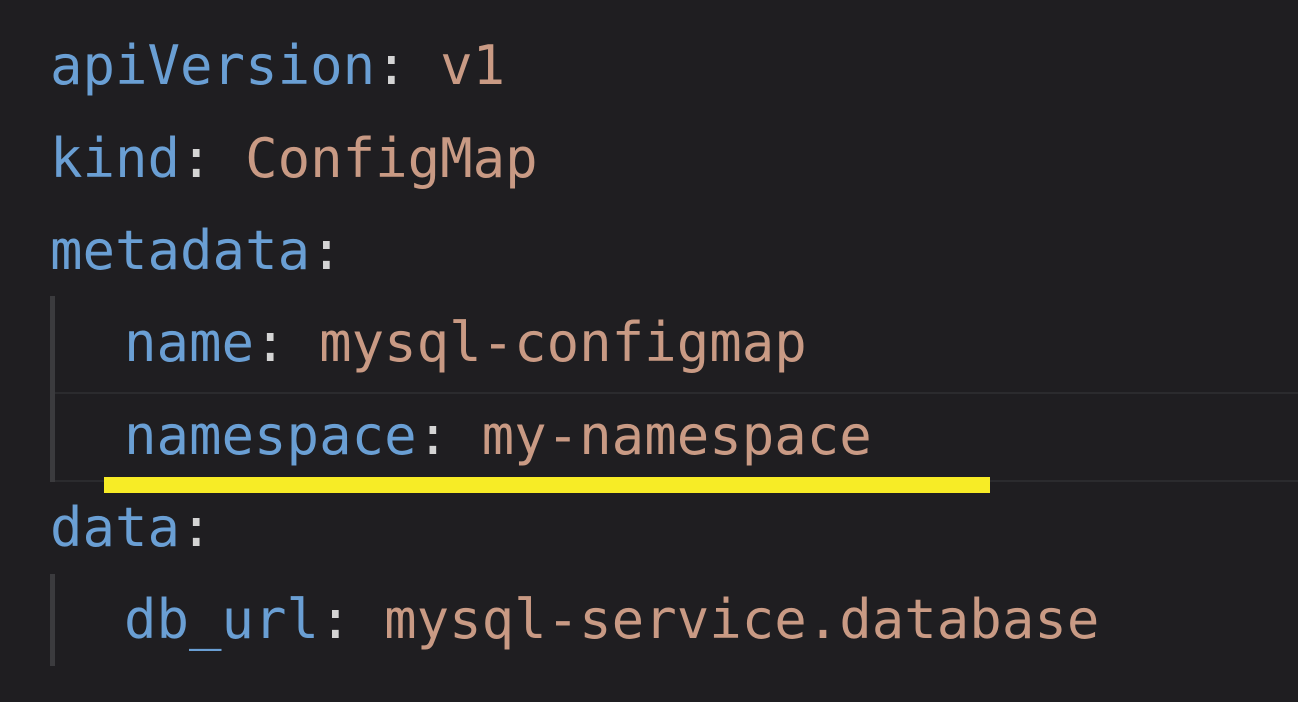  What do you see at coordinates (180, 250) in the screenshot?
I see `yaml-key: metadata` at bounding box center [180, 250].